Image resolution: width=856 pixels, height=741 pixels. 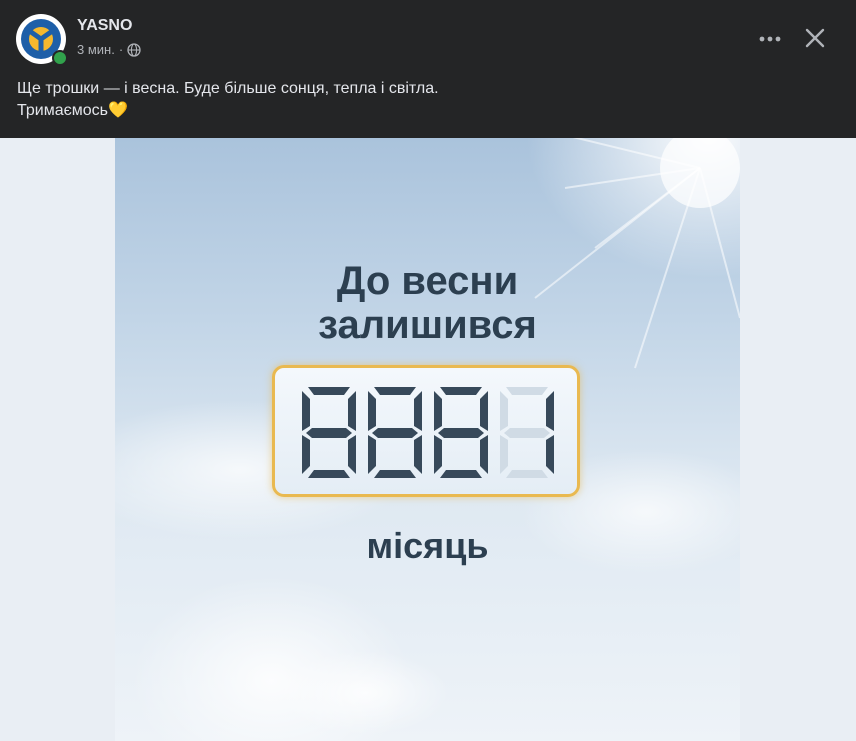 I want to click on author-name: YASNO, so click(x=104, y=26).